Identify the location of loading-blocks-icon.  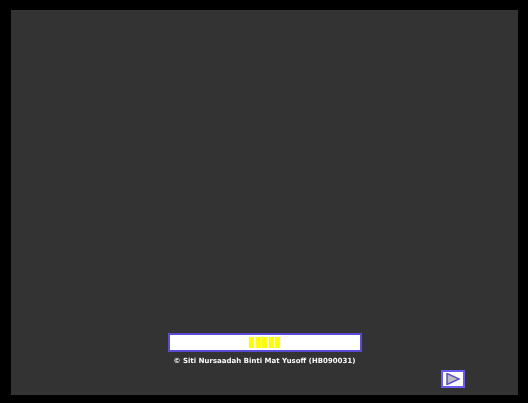
(264, 342).